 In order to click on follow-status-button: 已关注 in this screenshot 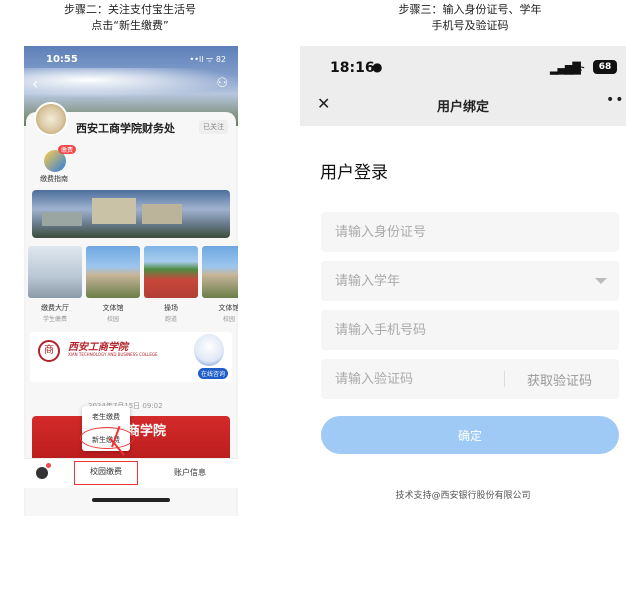, I will do `click(213, 127)`.